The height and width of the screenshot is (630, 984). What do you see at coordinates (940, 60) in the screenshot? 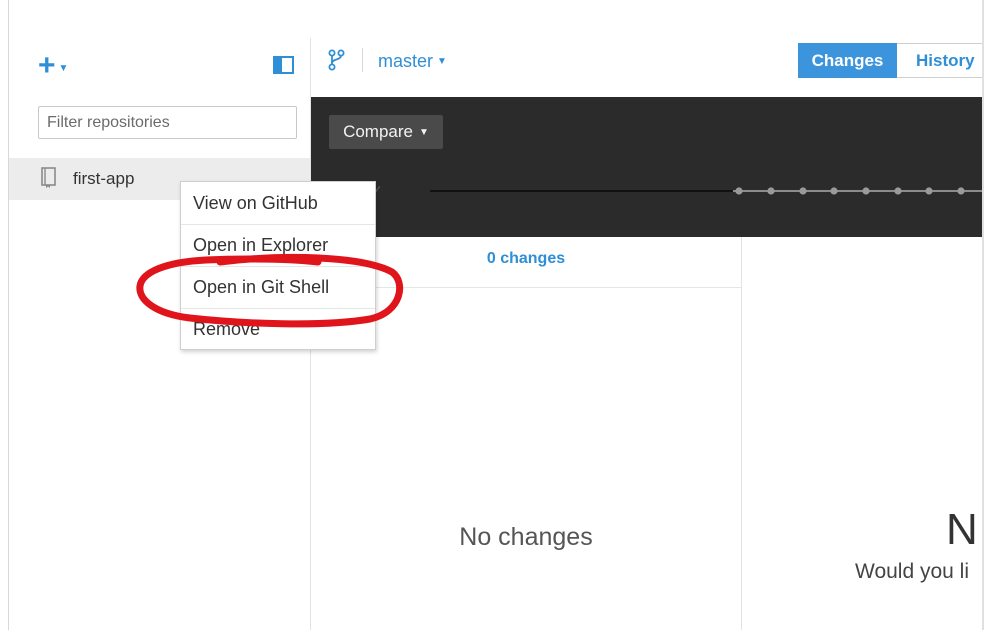
I see `tab-history: History` at bounding box center [940, 60].